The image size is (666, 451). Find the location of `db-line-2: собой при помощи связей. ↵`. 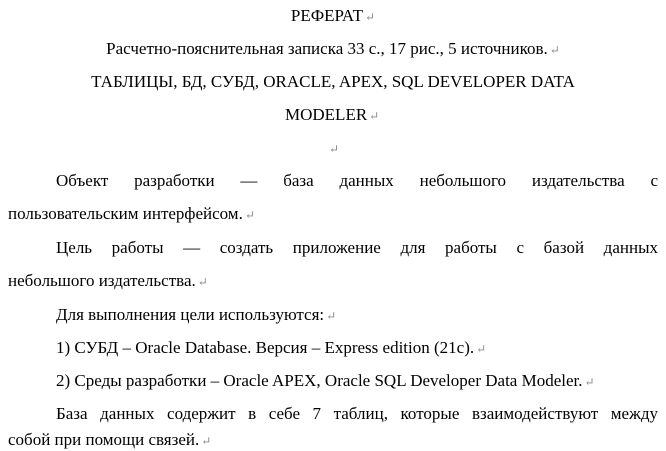

db-line-2: собой при помощи связей. ↵ is located at coordinates (109, 439).